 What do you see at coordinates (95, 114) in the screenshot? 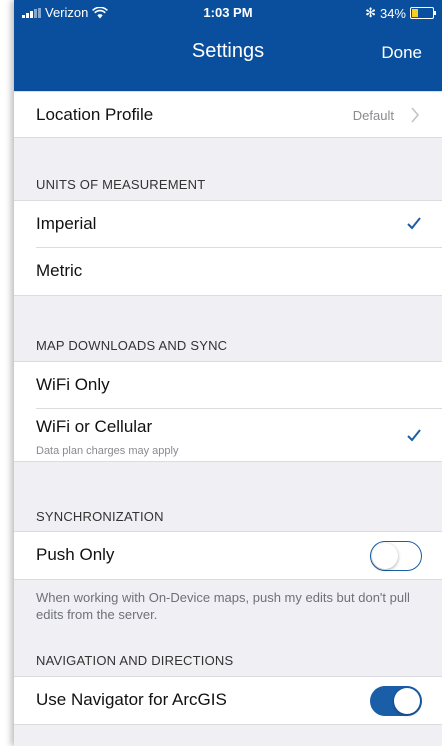
I see `location-profile-label: Location Profile` at bounding box center [95, 114].